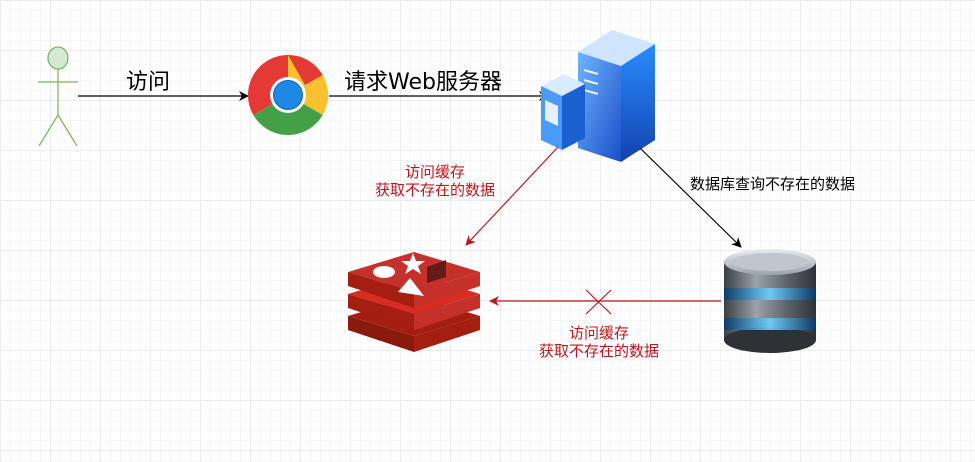 This screenshot has height=462, width=975. Describe the element at coordinates (690, 197) in the screenshot. I see `db-query-arrow` at that location.